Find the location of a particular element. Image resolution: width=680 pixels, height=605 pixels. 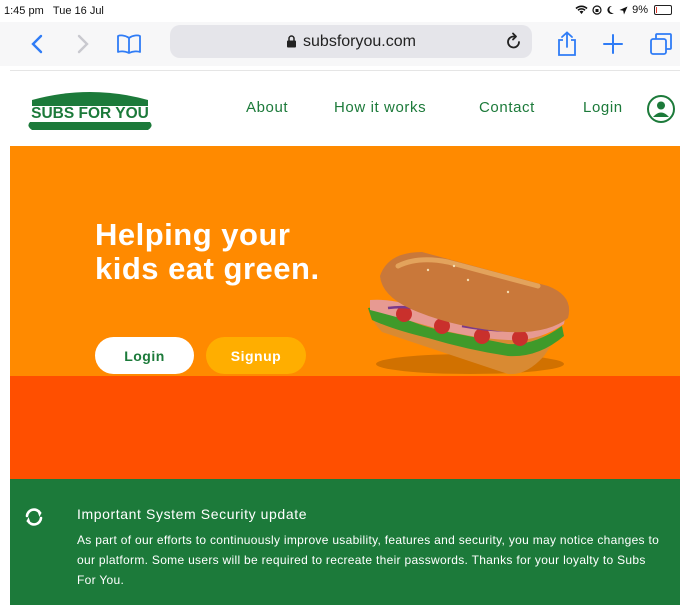

share-button is located at coordinates (567, 44).